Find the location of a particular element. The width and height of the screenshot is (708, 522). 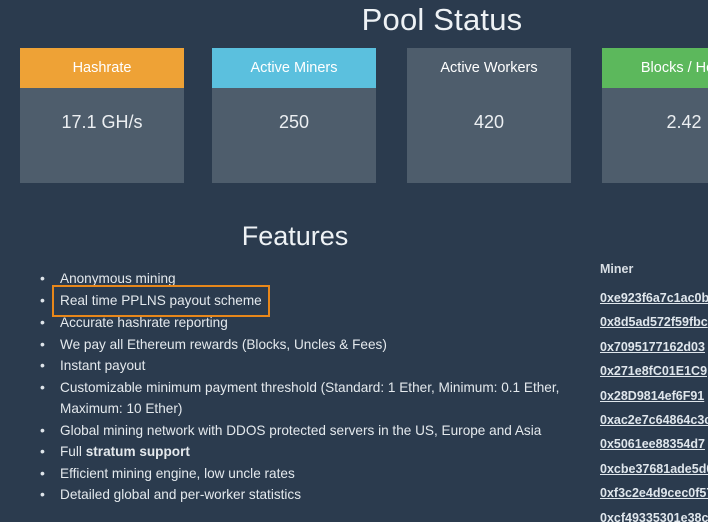

stat-card-active-miners-label: Active Miners is located at coordinates (294, 68).